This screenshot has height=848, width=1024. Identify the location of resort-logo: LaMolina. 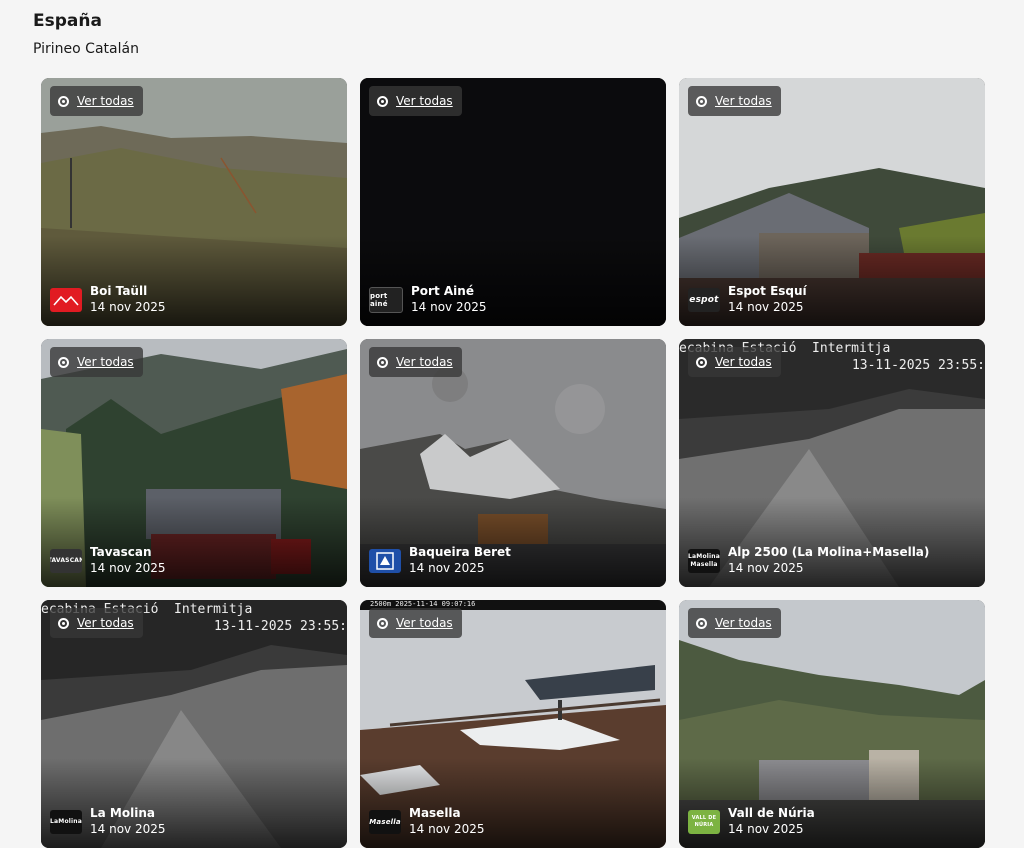
(66, 821).